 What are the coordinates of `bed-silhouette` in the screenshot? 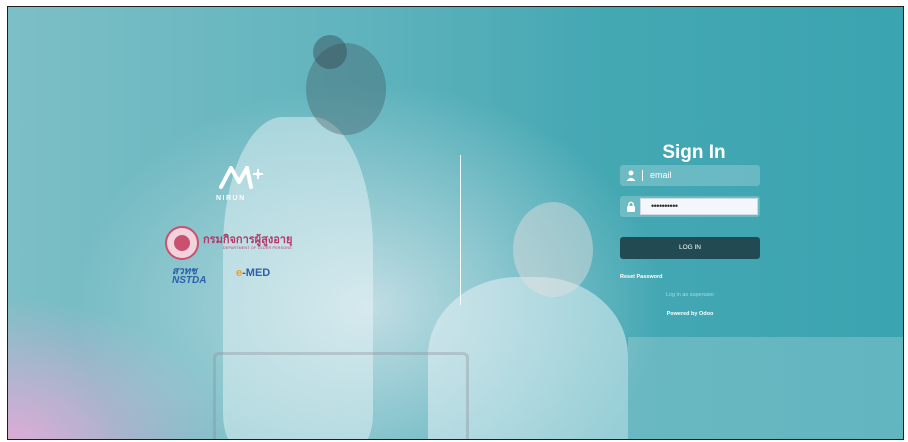 It's located at (765, 388).